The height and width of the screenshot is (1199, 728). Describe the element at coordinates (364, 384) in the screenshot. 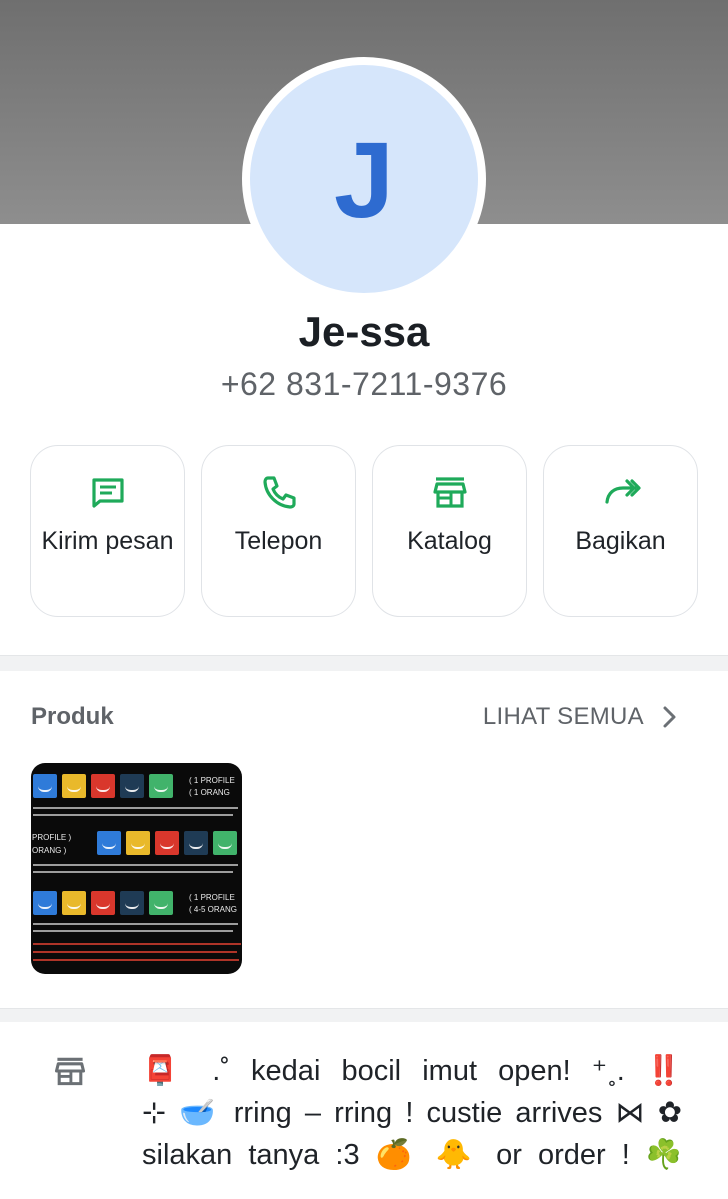

I see `contact-phone: +62 831-7211-9376` at that location.